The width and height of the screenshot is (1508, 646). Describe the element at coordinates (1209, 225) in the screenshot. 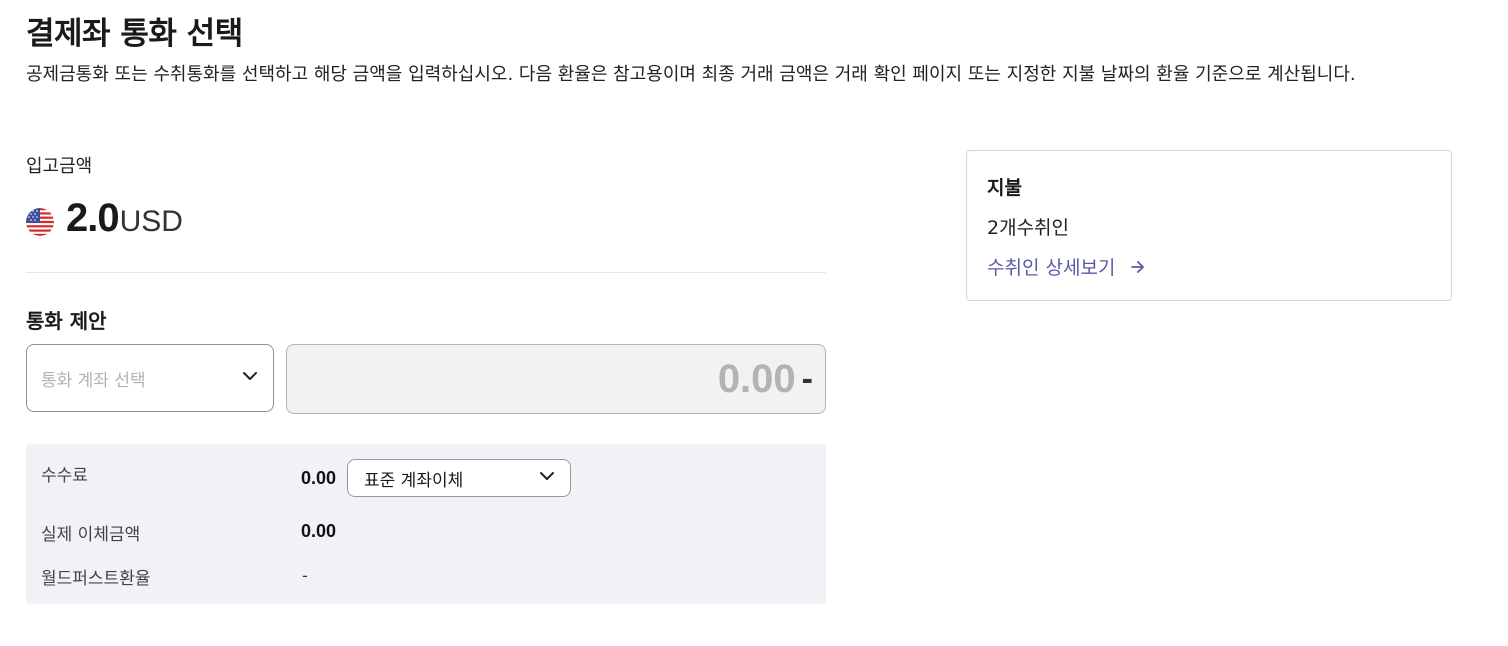

I see `payment-summary-card: 지불 2개수취인 수취인 상세보기` at that location.